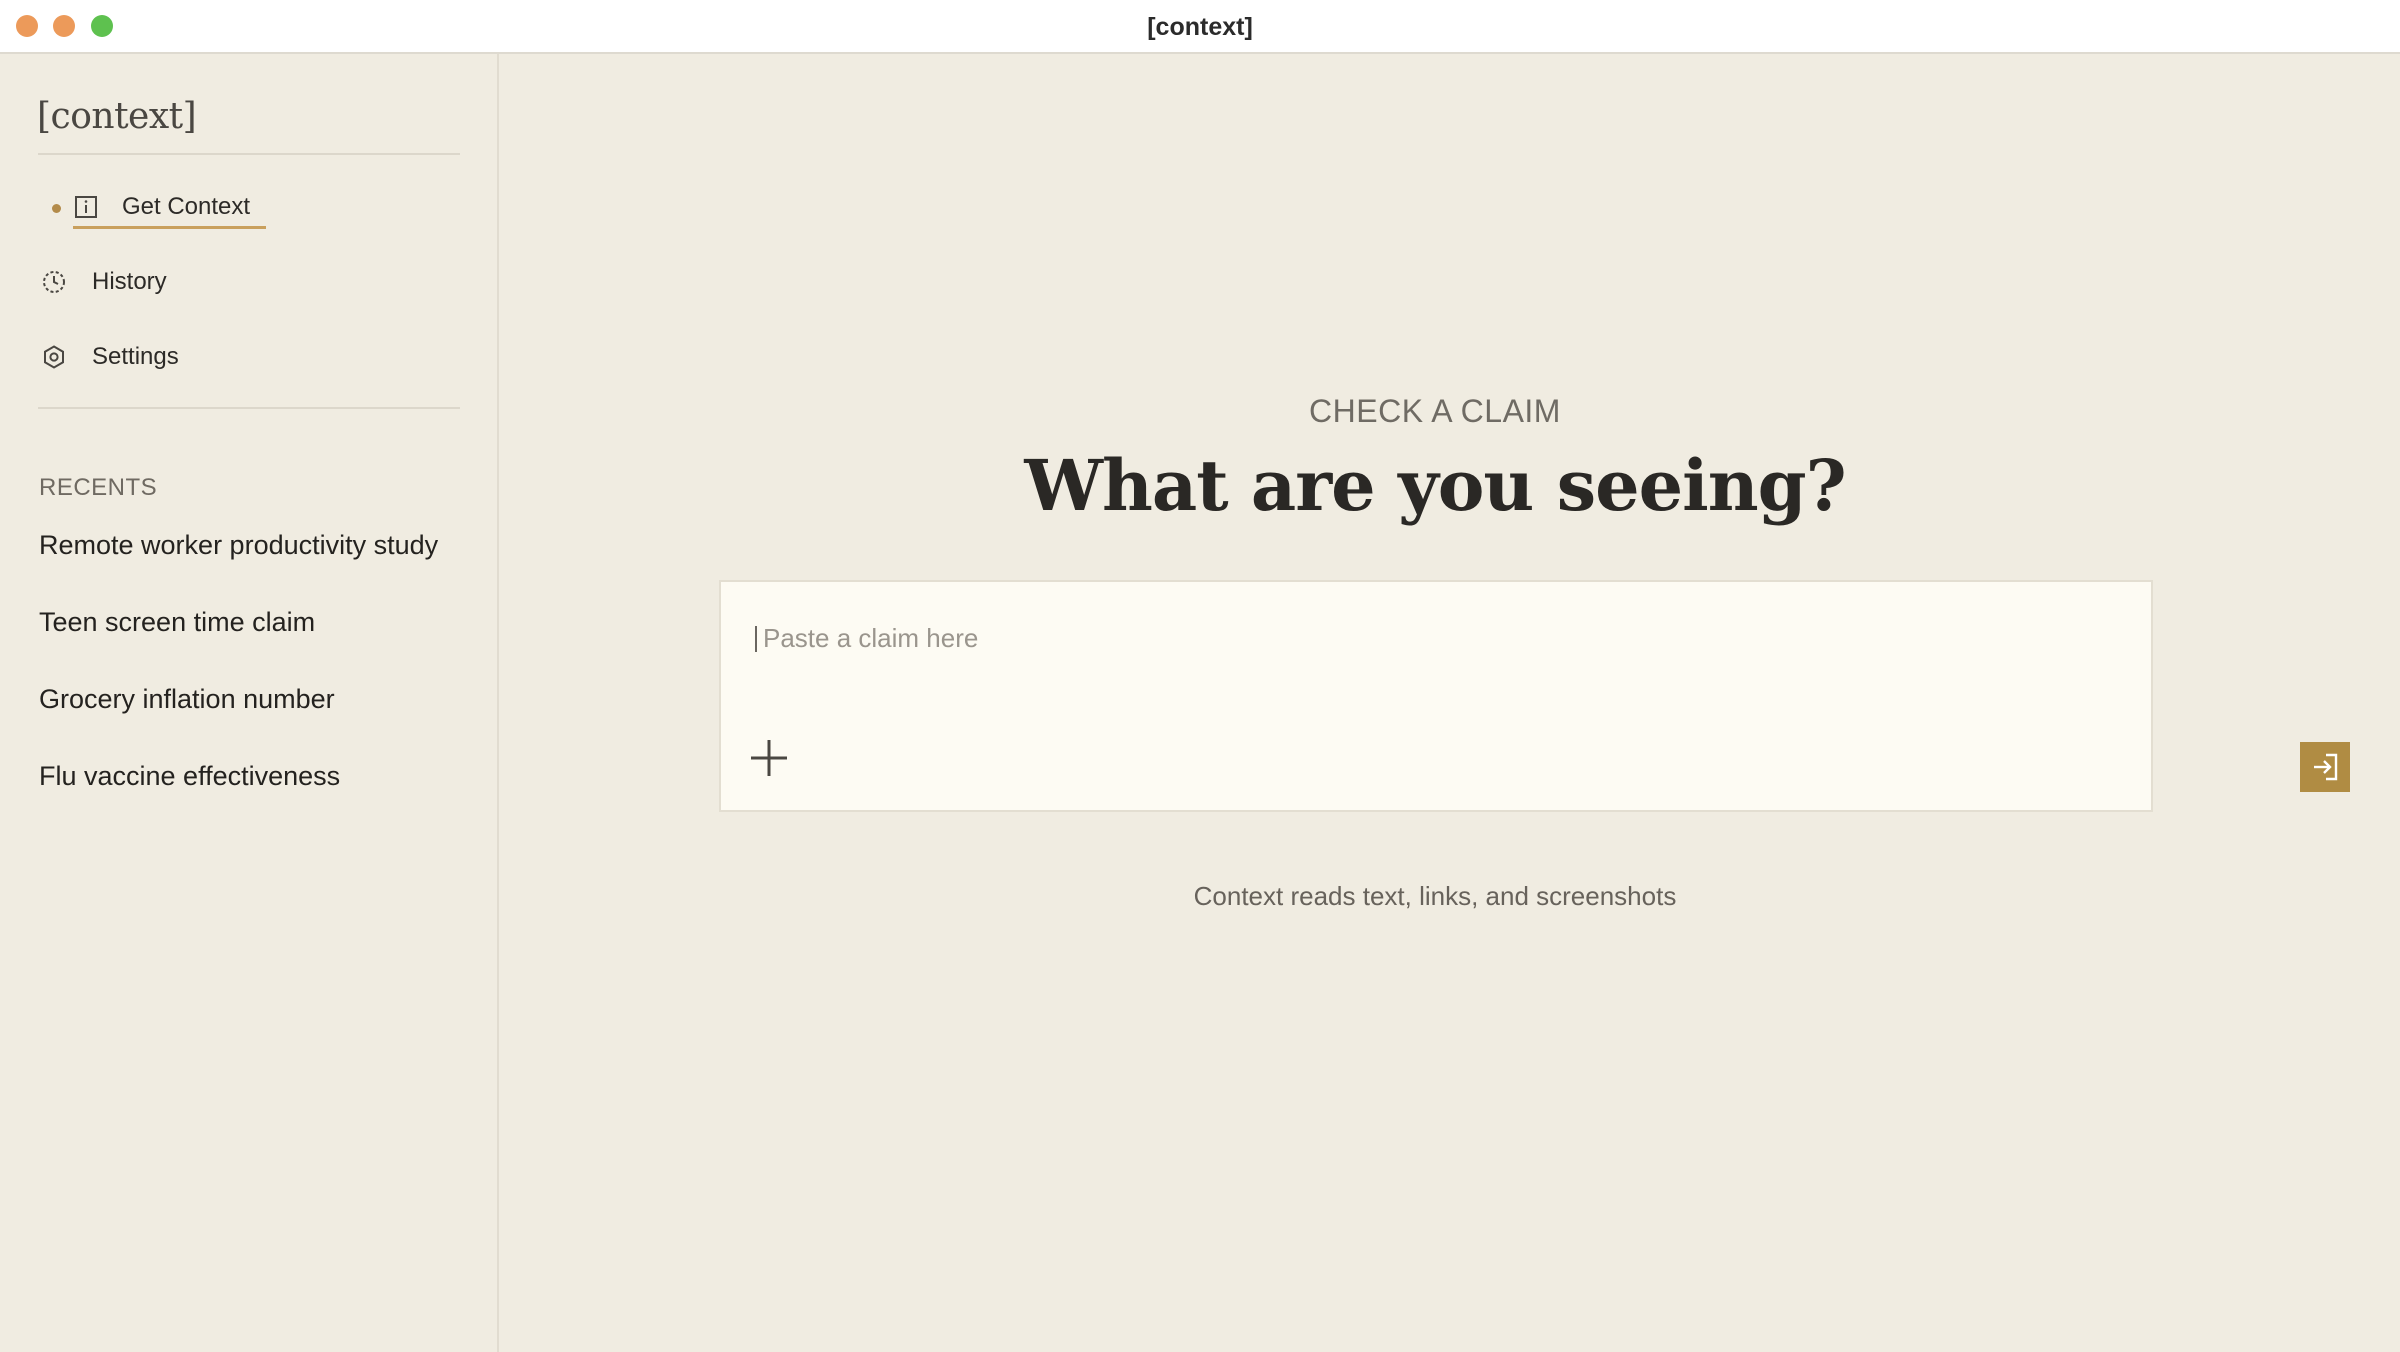 This screenshot has height=1352, width=2400. Describe the element at coordinates (169, 227) in the screenshot. I see `active-underline` at that location.